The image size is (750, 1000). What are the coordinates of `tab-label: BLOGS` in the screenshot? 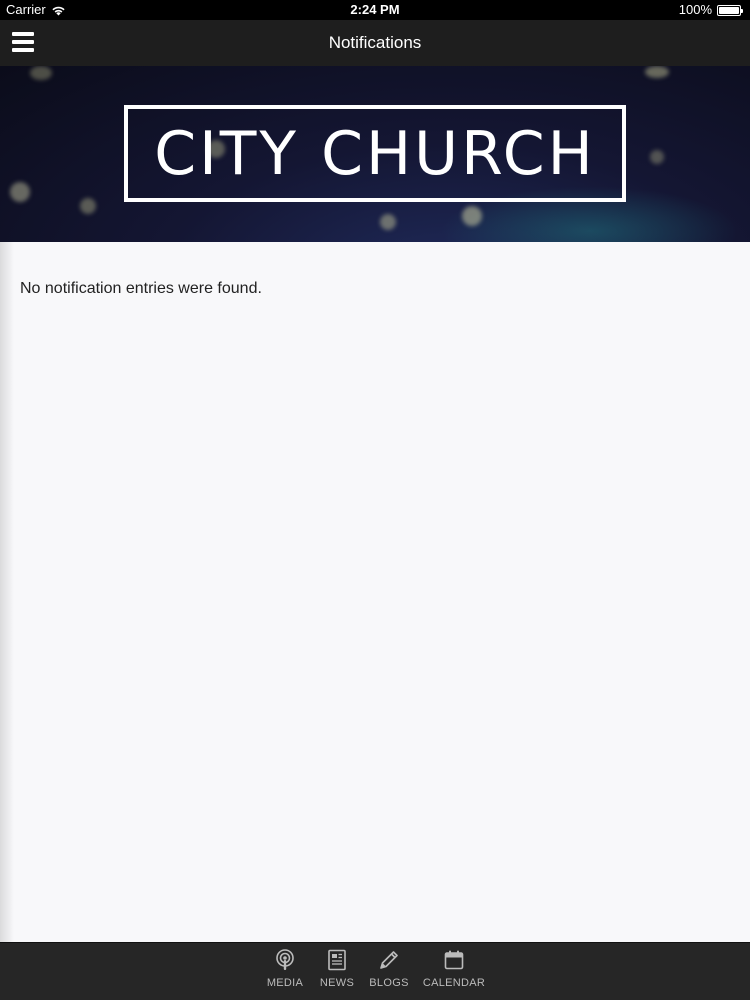 It's located at (389, 983).